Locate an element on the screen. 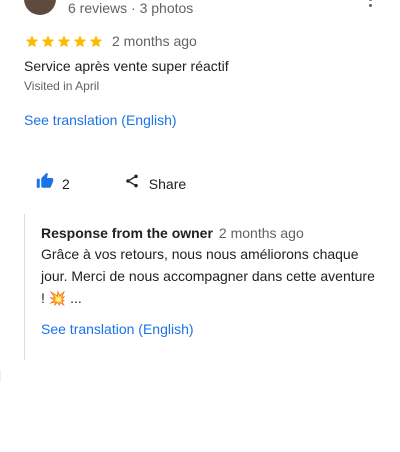  owner-response-date: 2 months ago is located at coordinates (261, 233).